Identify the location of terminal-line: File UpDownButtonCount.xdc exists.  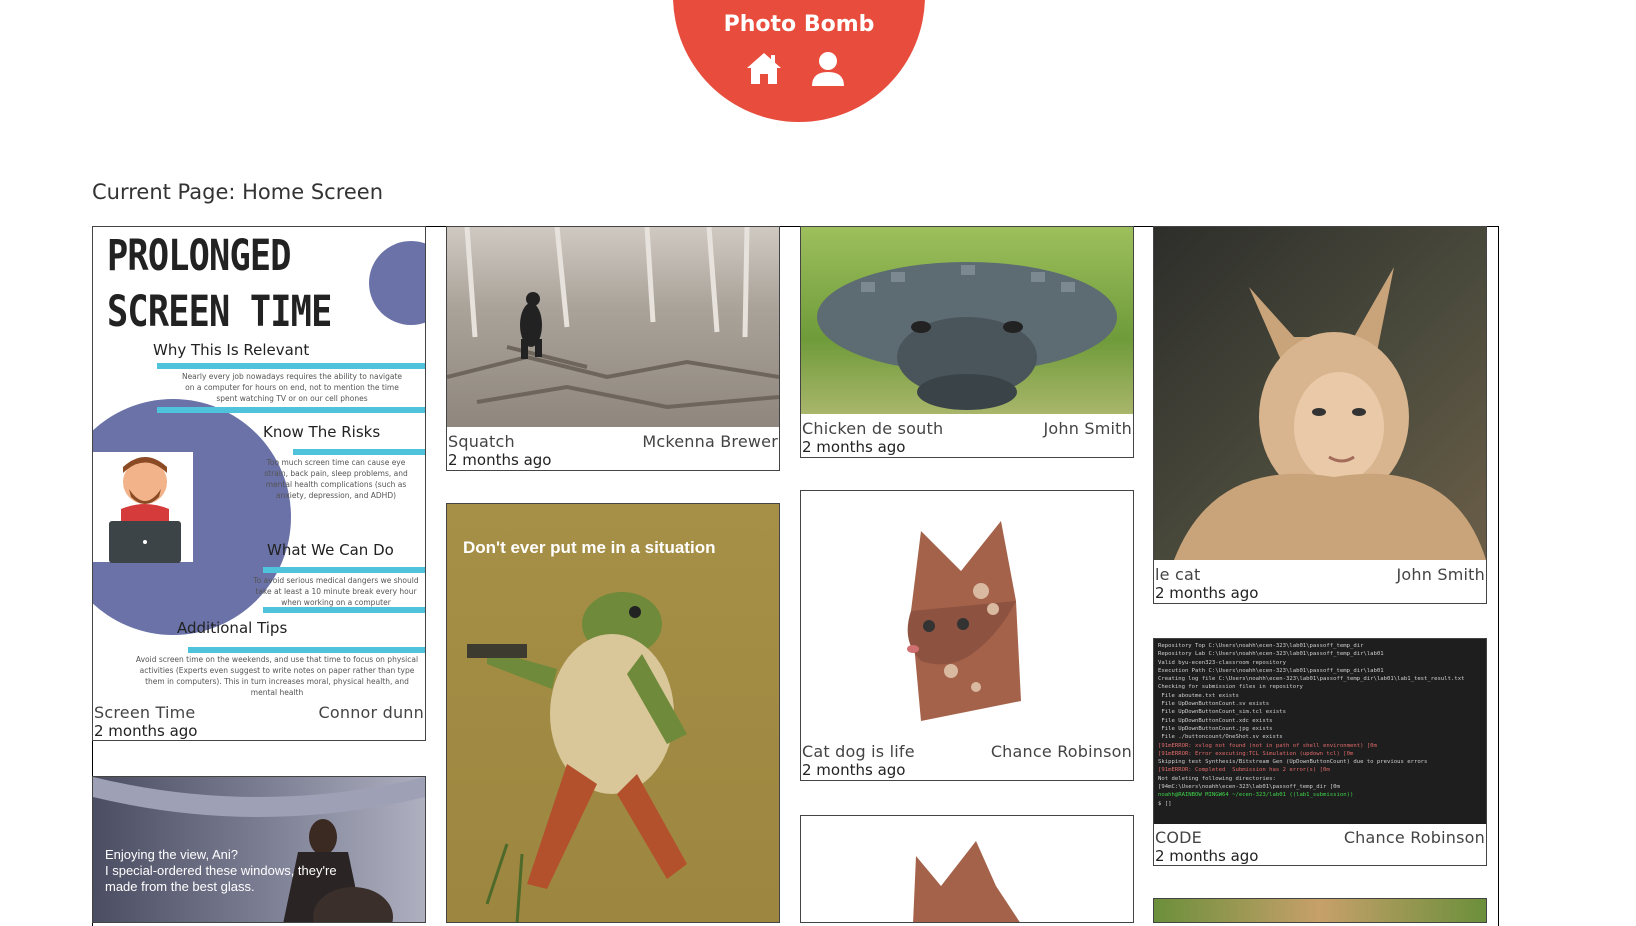
(1215, 720).